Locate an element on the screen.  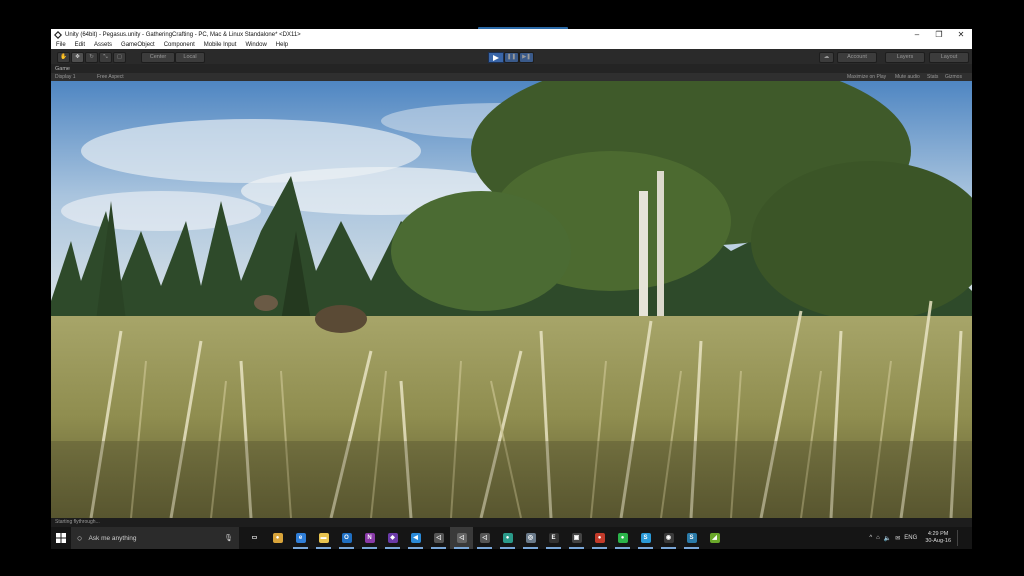
onenote-icon: N is located at coordinates (369, 538).